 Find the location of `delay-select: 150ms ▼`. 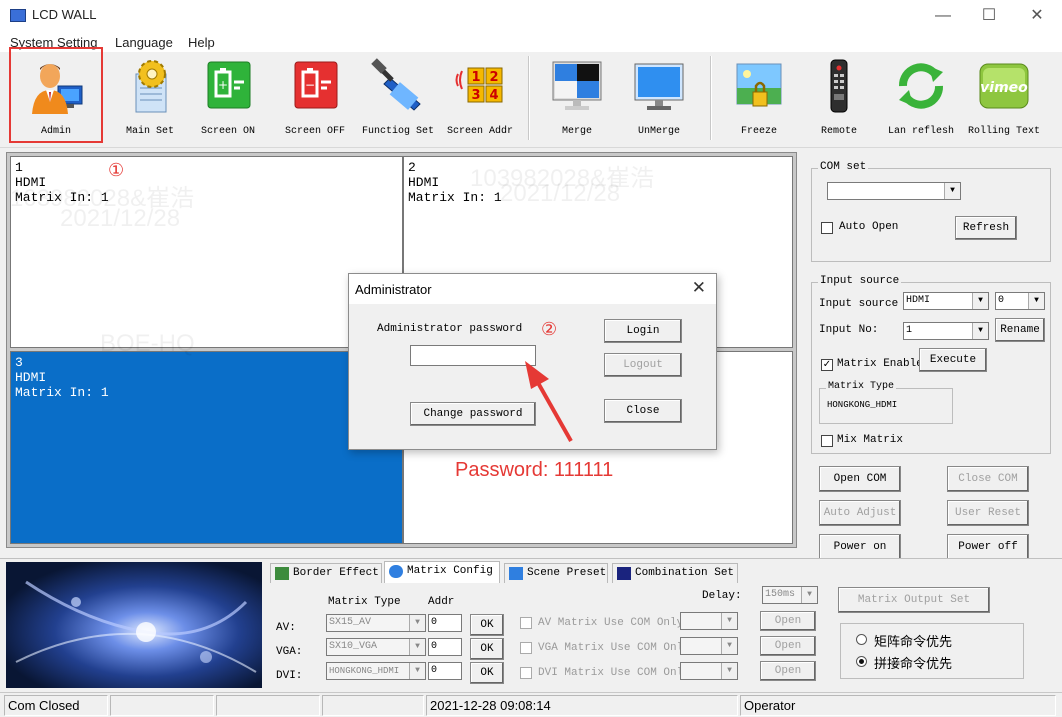

delay-select: 150ms ▼ is located at coordinates (790, 595).